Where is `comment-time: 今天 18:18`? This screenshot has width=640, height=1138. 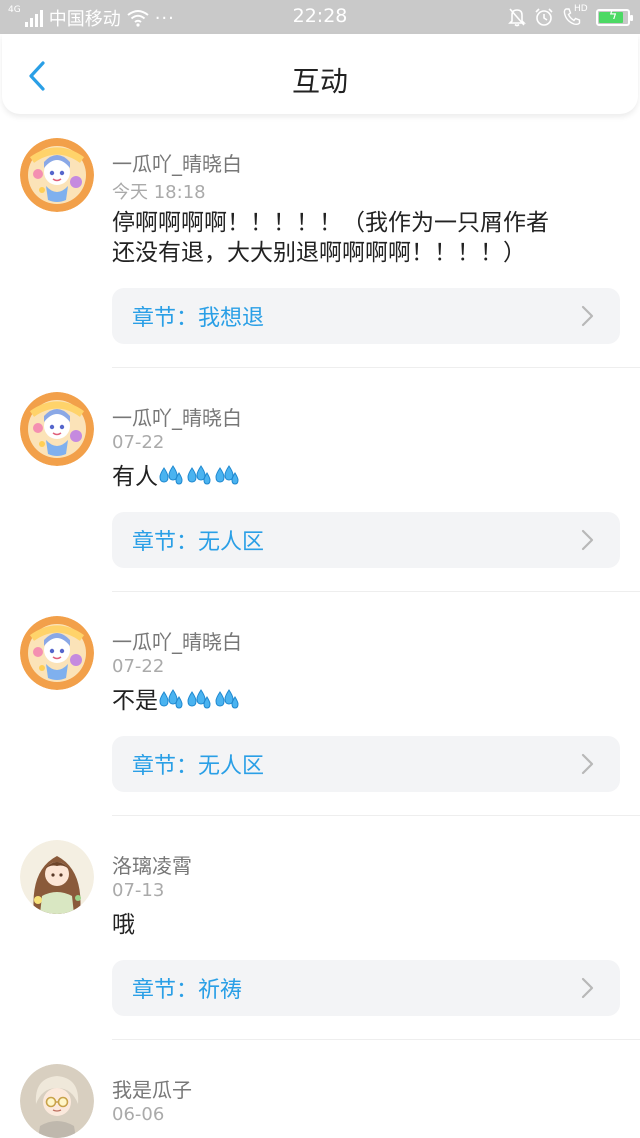 comment-time: 今天 18:18 is located at coordinates (159, 192).